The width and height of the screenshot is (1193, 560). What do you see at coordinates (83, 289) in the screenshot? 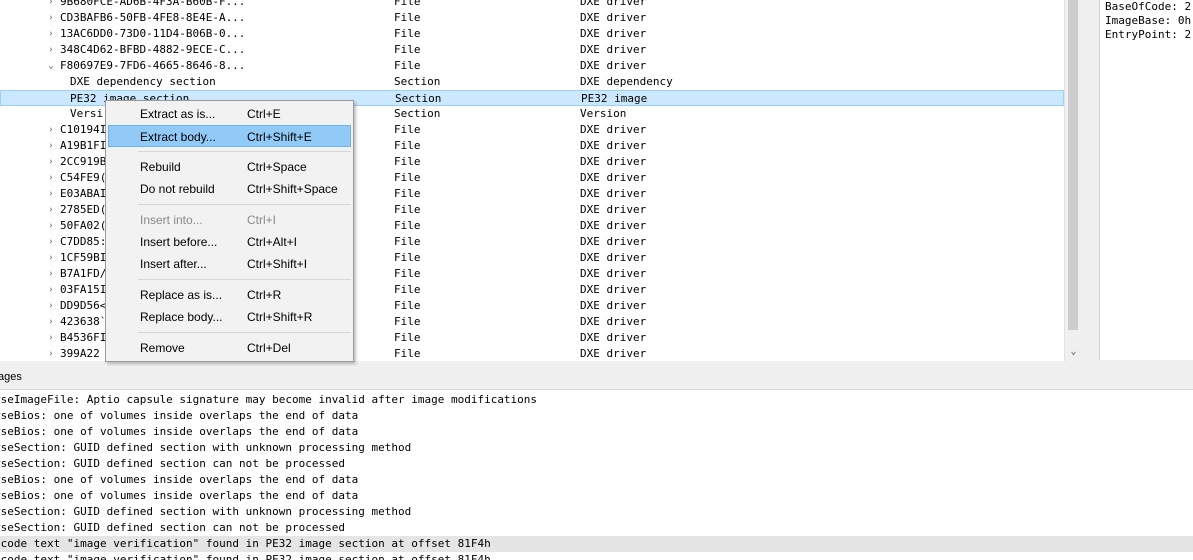
I see `tree-row-name: 03FA15I` at bounding box center [83, 289].